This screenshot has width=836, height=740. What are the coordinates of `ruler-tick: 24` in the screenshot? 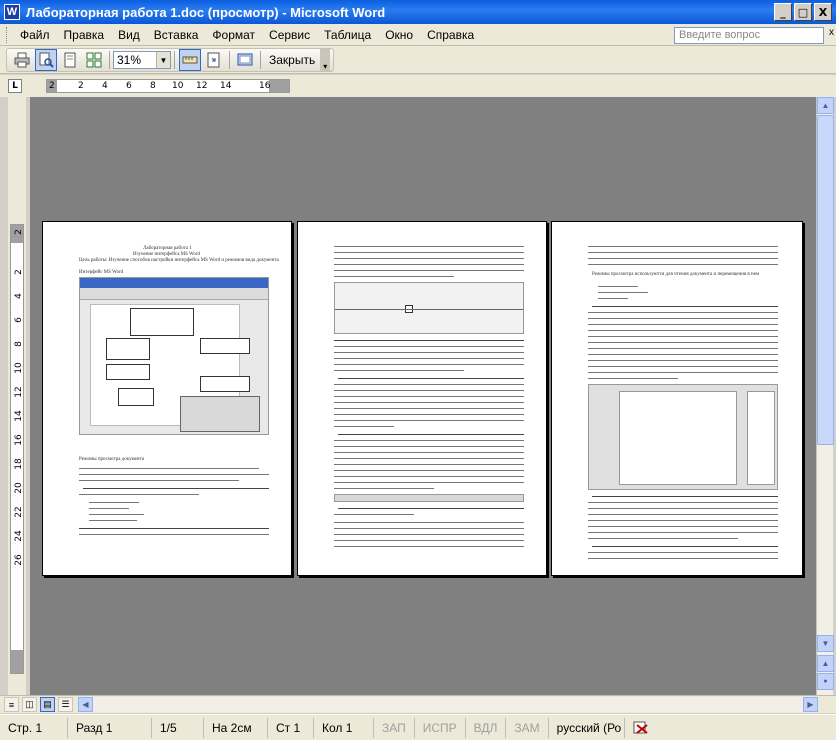 It's located at (19, 536).